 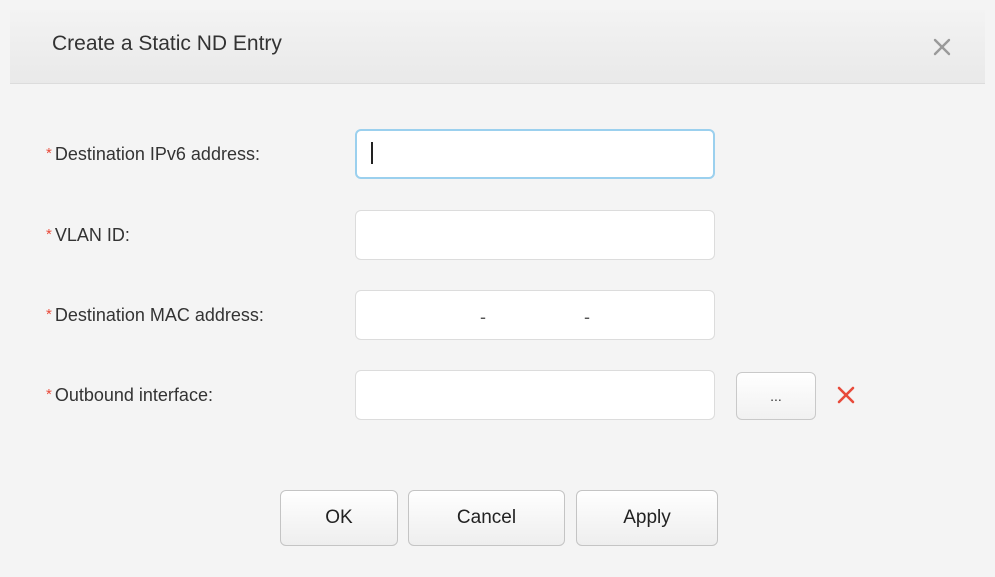 I want to click on text-caret, so click(x=372, y=153).